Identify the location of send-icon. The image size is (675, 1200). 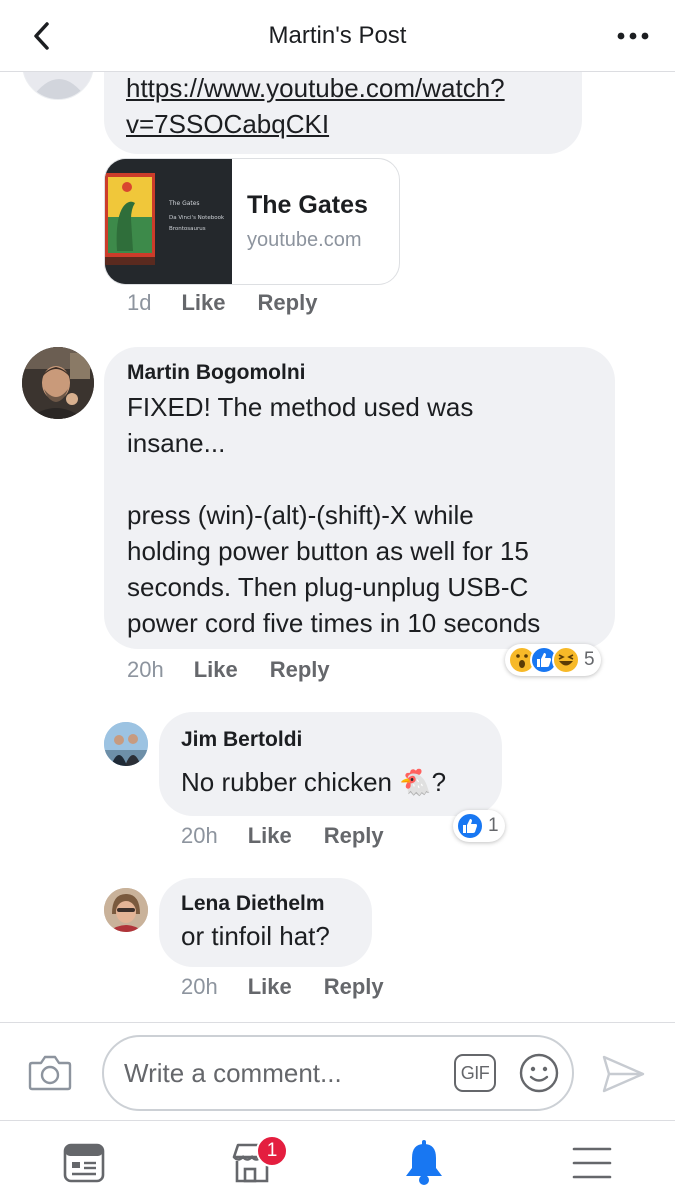
(623, 1074).